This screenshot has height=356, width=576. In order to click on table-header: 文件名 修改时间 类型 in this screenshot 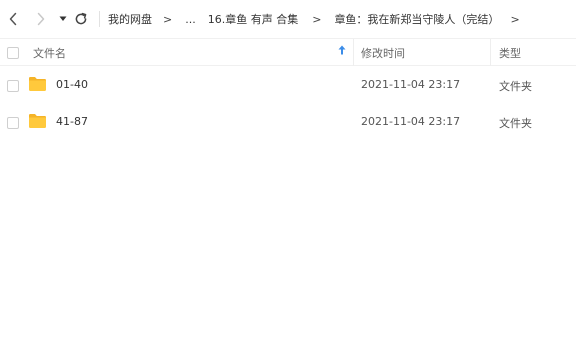, I will do `click(288, 52)`.